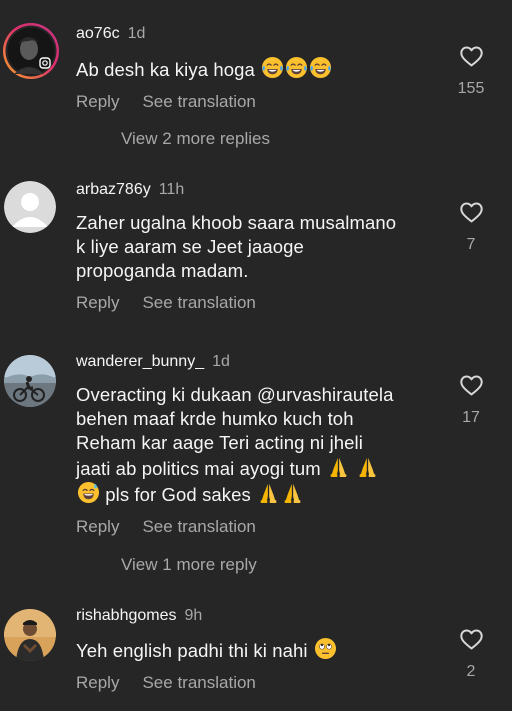 The height and width of the screenshot is (711, 512). I want to click on timestamp: 9h, so click(193, 615).